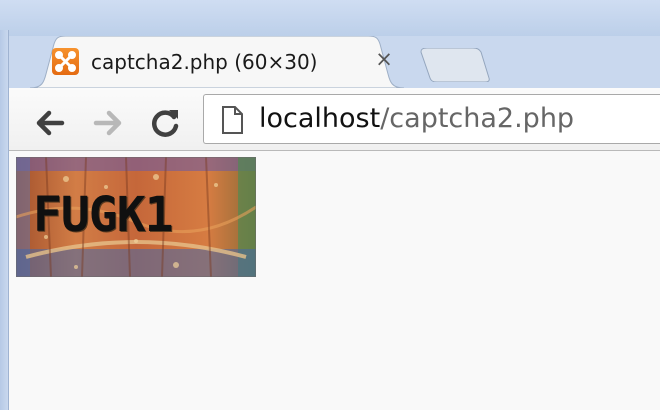  Describe the element at coordinates (330, 18) in the screenshot. I see `window-frame` at that location.